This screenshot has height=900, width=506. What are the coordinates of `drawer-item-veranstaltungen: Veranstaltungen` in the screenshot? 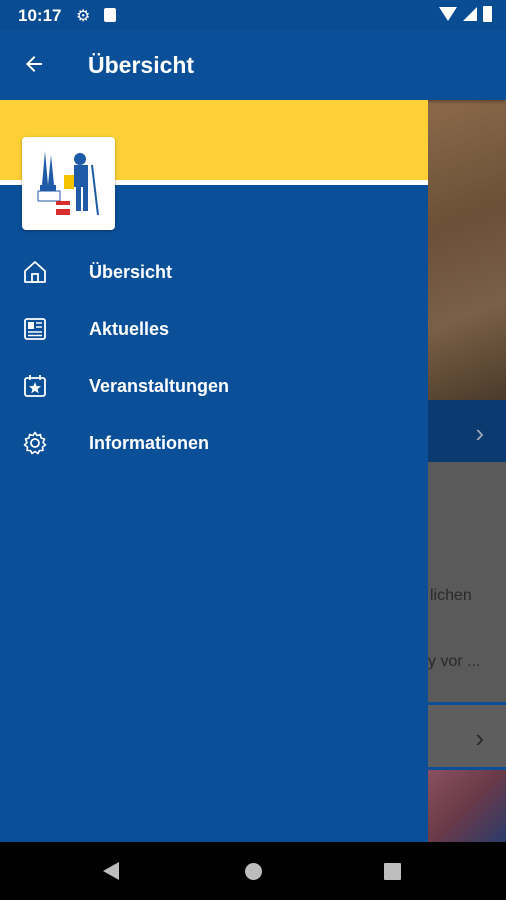 It's located at (214, 387).